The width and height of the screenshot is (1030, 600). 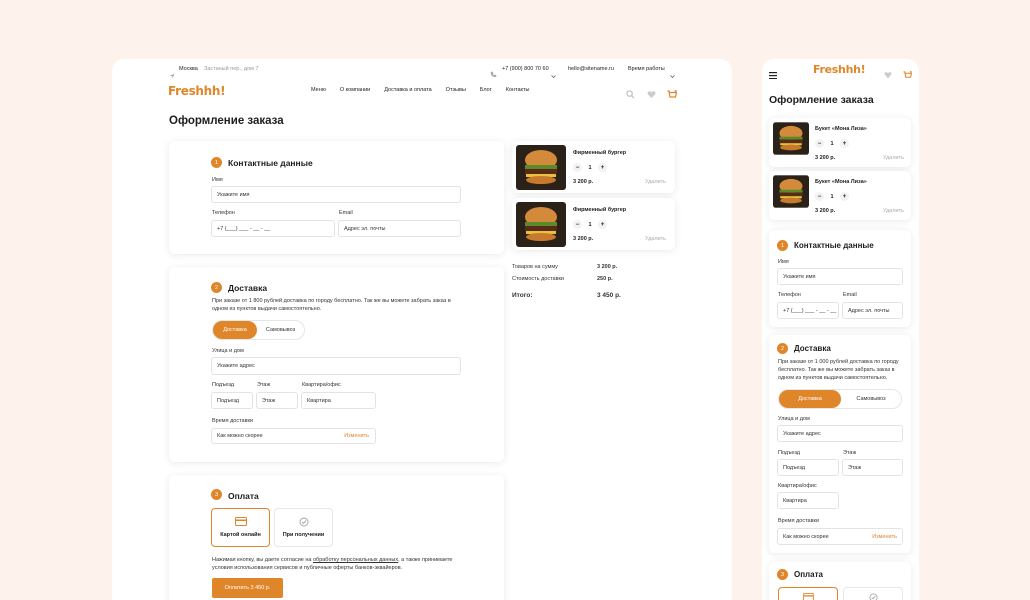 What do you see at coordinates (783, 262) in the screenshot?
I see `name-label: Имя` at bounding box center [783, 262].